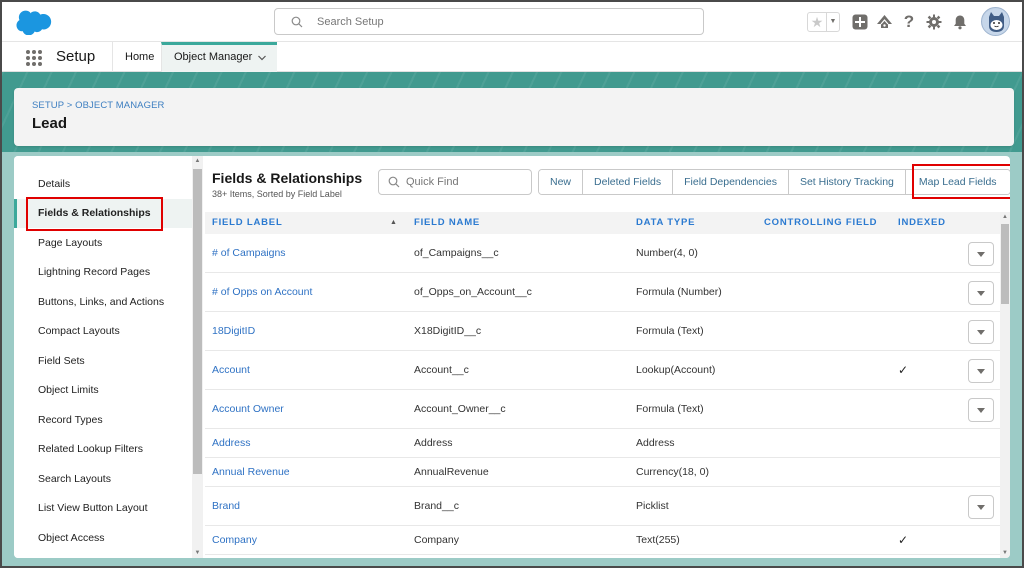  I want to click on column-header-indexed: INDEXED, so click(922, 223).